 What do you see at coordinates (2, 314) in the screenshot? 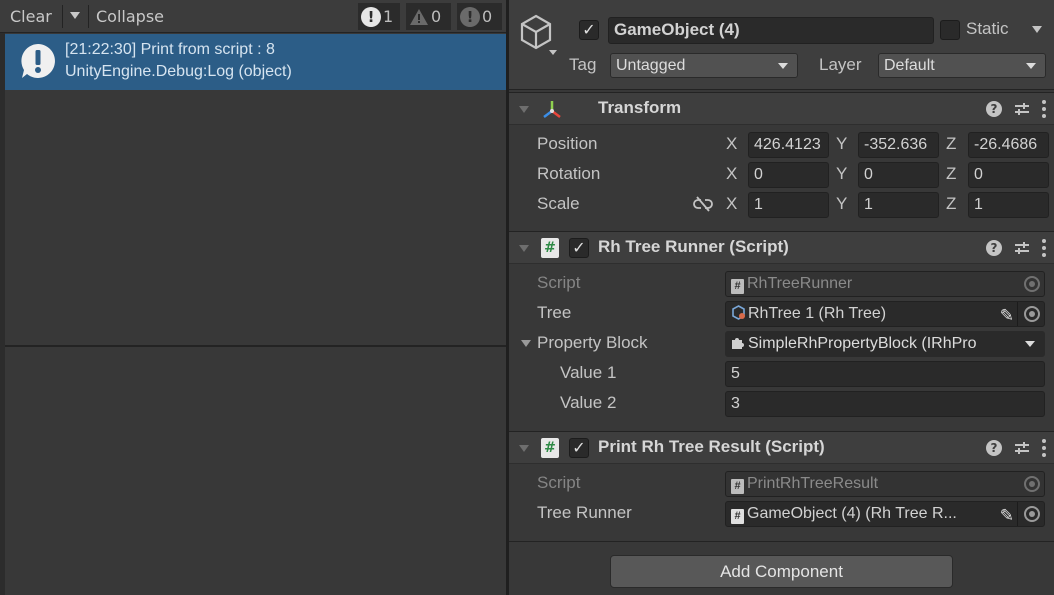
I see `console-gutter` at bounding box center [2, 314].